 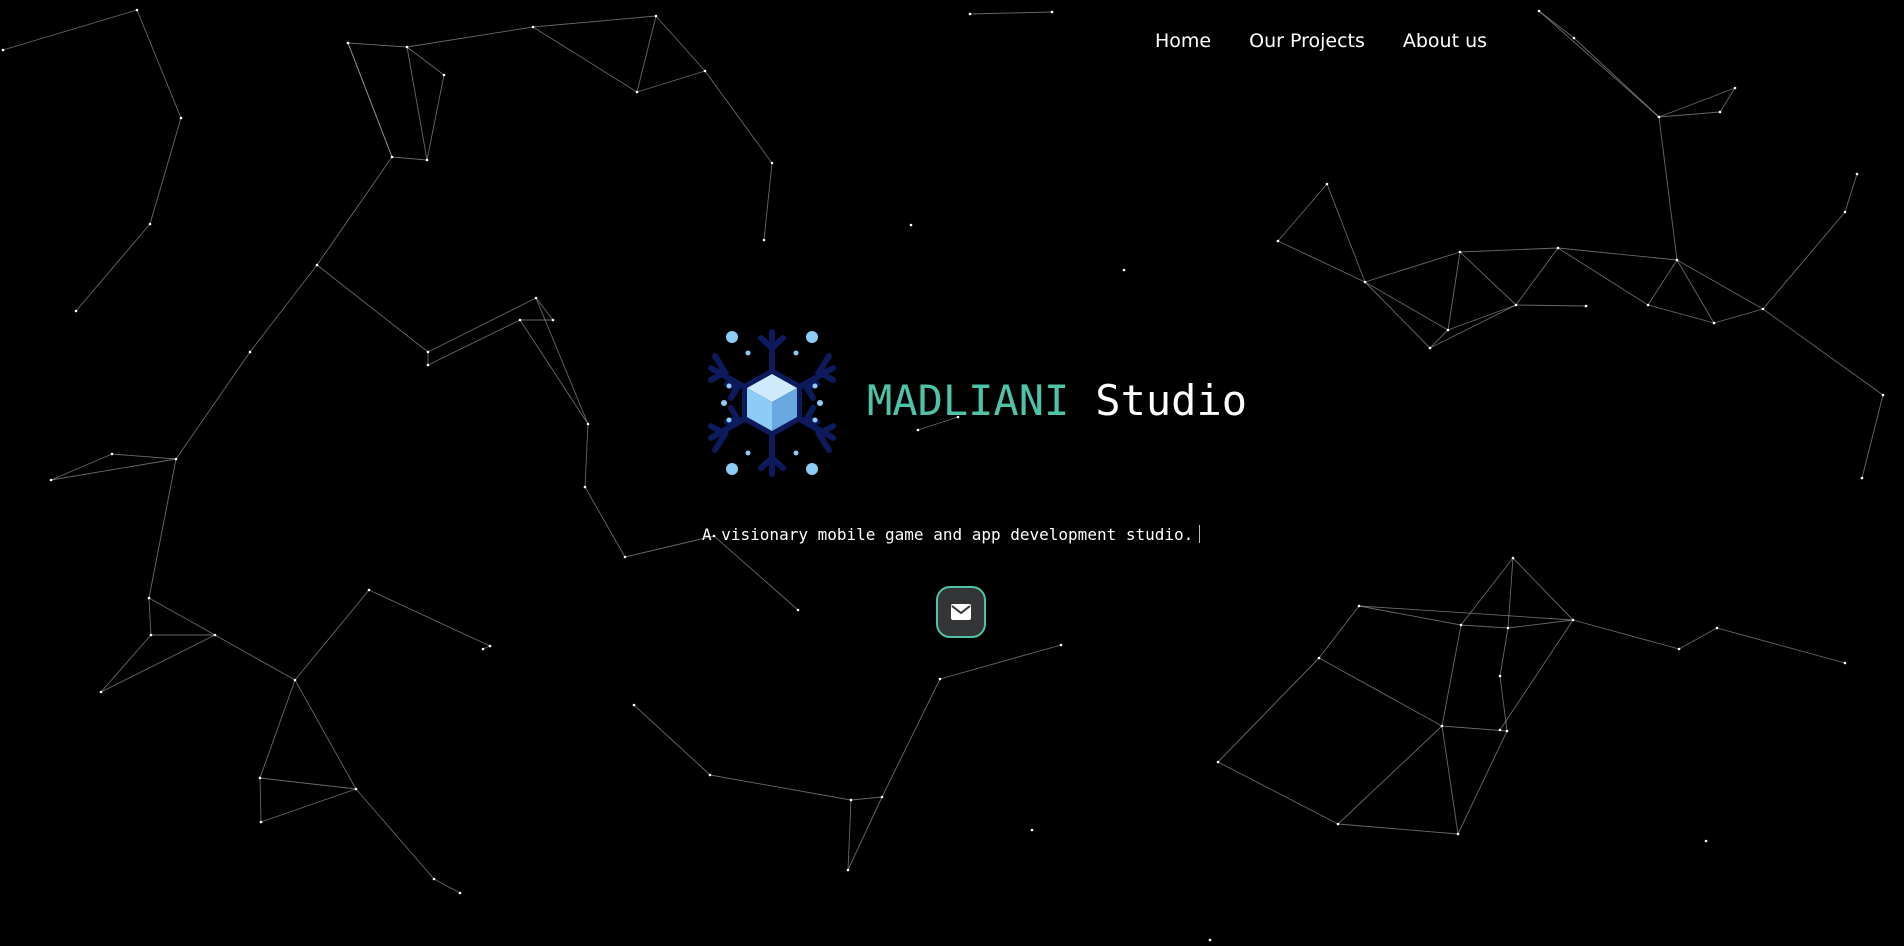 What do you see at coordinates (1445, 41) in the screenshot?
I see `nav-about-link: About us` at bounding box center [1445, 41].